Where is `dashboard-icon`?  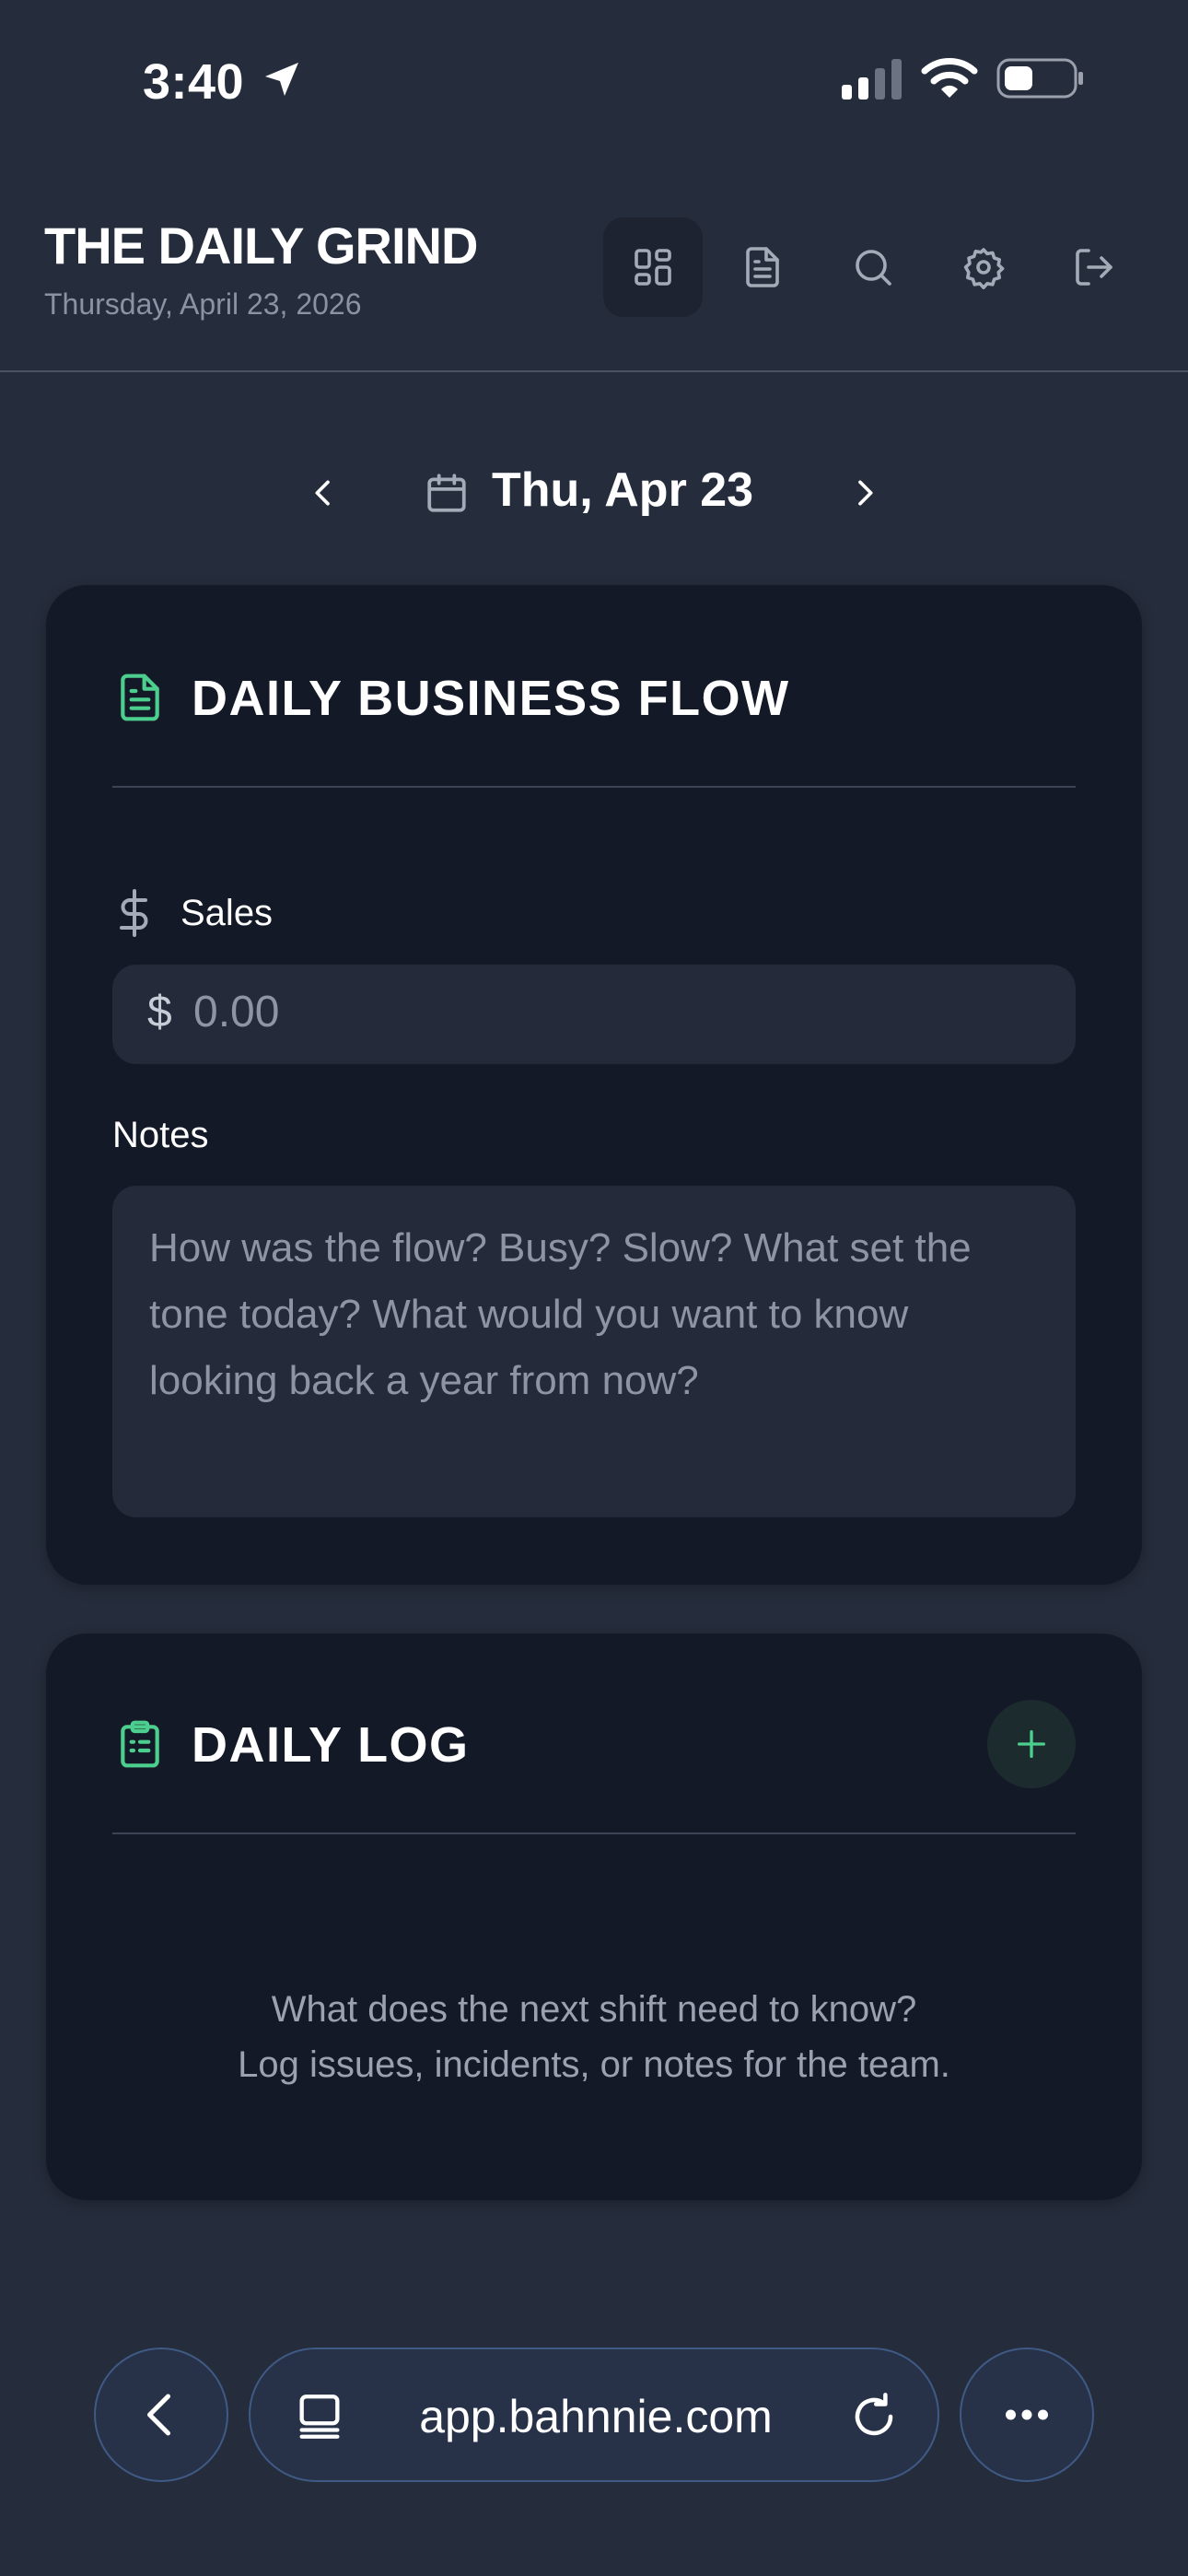 dashboard-icon is located at coordinates (653, 267).